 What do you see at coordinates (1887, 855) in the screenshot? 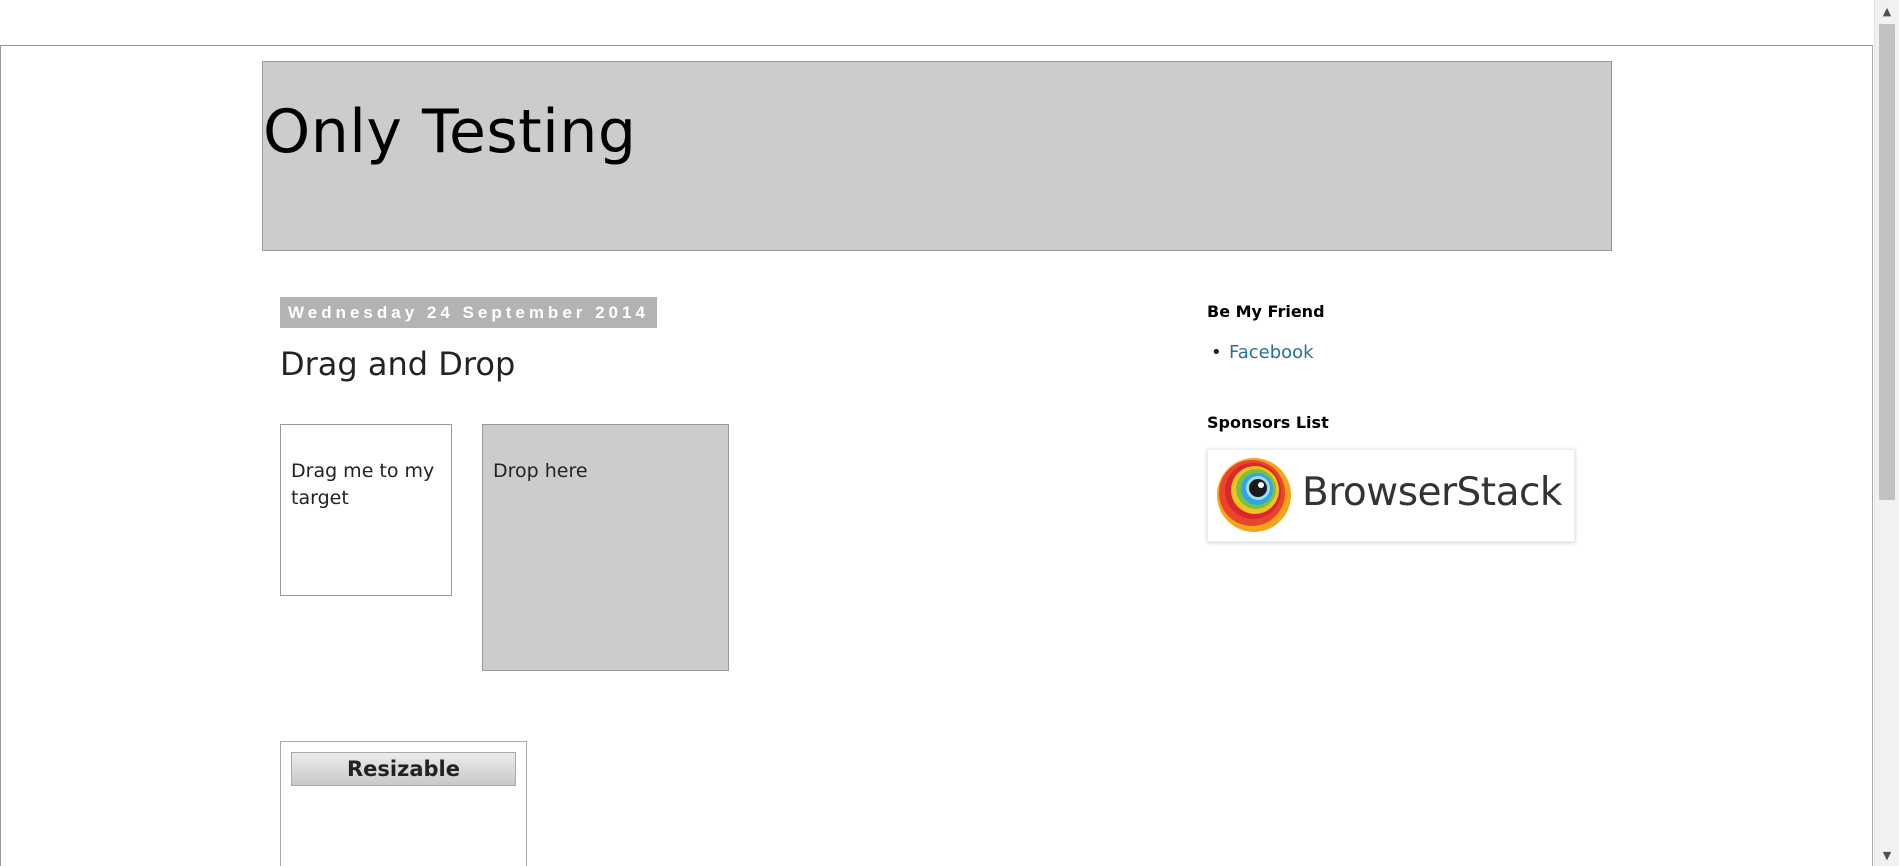
I see `scroll-down-arrow-icon: ▼` at bounding box center [1887, 855].